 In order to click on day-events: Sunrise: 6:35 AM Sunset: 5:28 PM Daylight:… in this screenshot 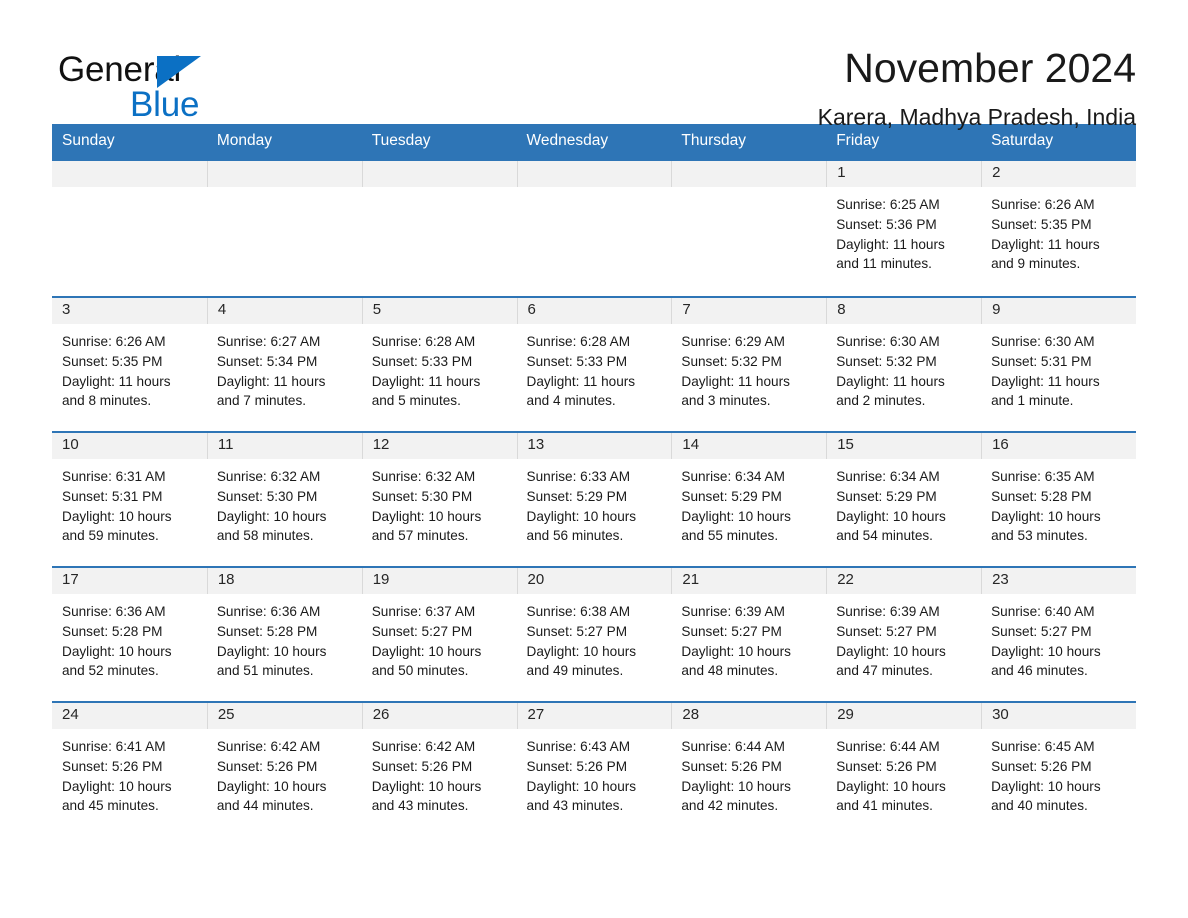, I will do `click(1058, 502)`.